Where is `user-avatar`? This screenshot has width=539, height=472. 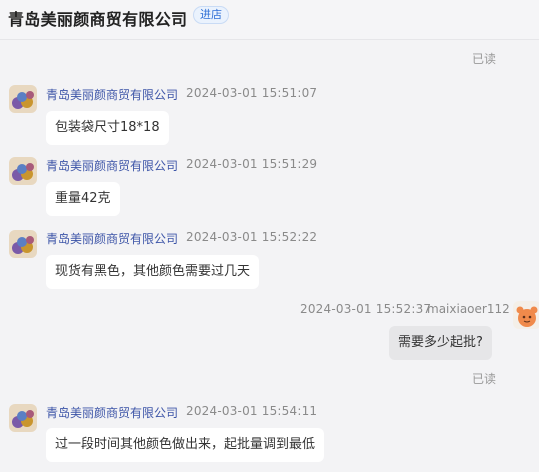 user-avatar is located at coordinates (526, 315).